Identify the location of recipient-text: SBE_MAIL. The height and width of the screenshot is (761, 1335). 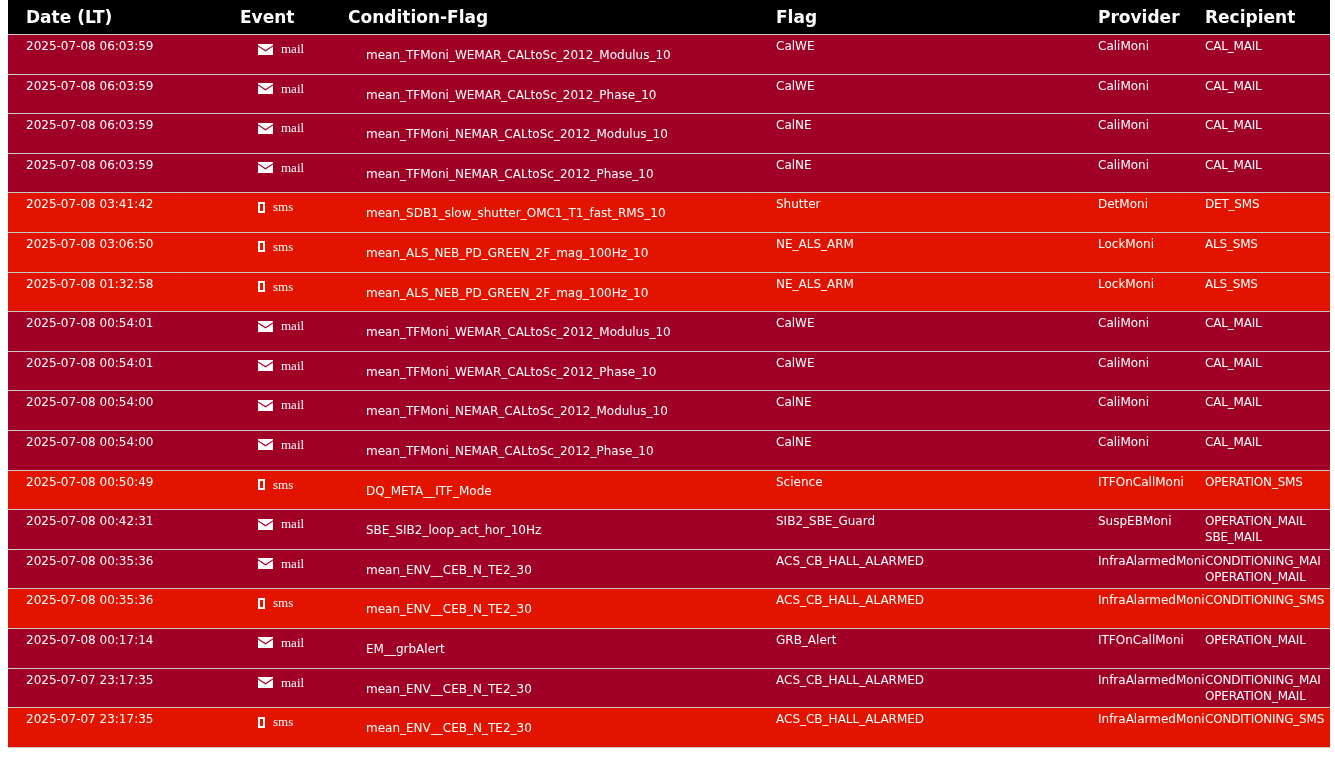
(1234, 537).